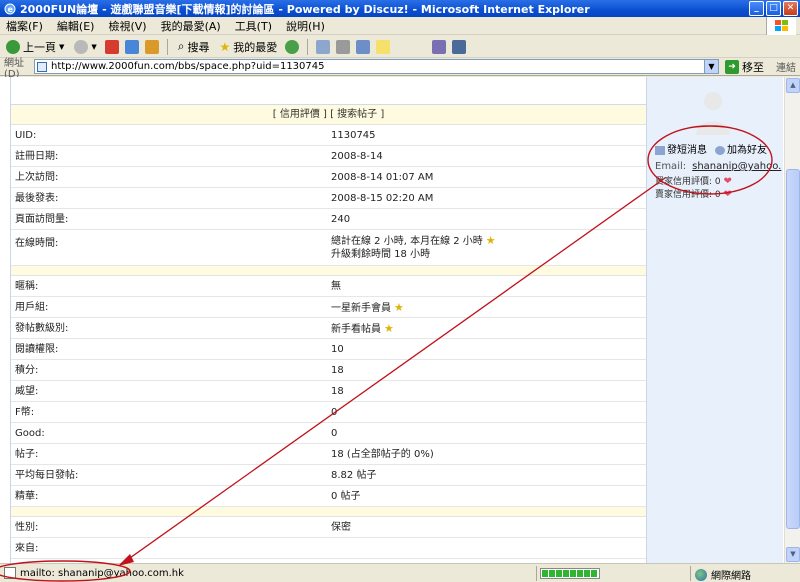 Image resolution: width=800 pixels, height=582 pixels. I want to click on seller-credit: 賣家信用評價: 0 ❤, so click(693, 194).